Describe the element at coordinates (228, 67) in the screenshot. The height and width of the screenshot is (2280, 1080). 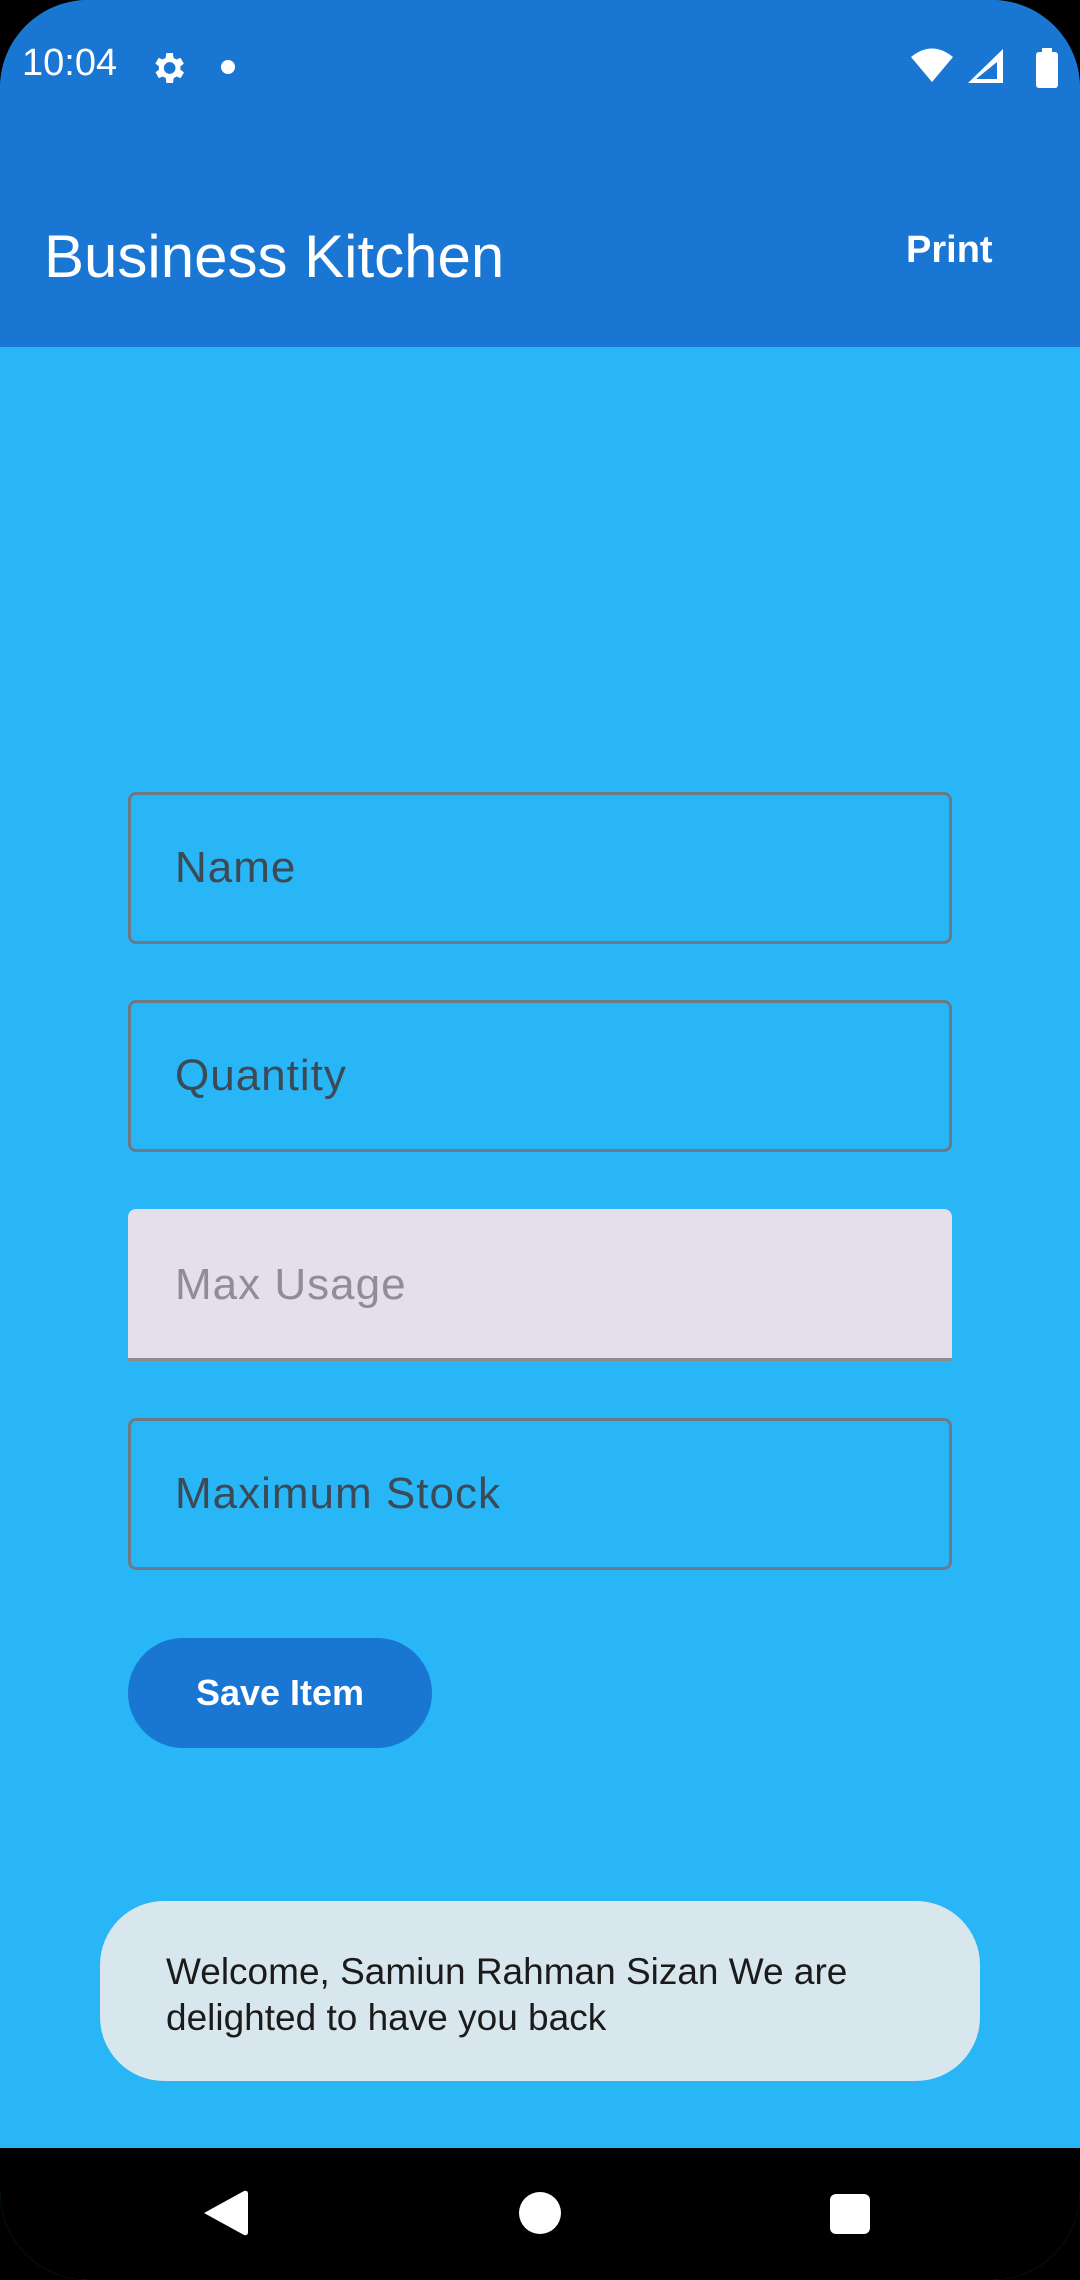
I see `notification-dot-icon` at that location.